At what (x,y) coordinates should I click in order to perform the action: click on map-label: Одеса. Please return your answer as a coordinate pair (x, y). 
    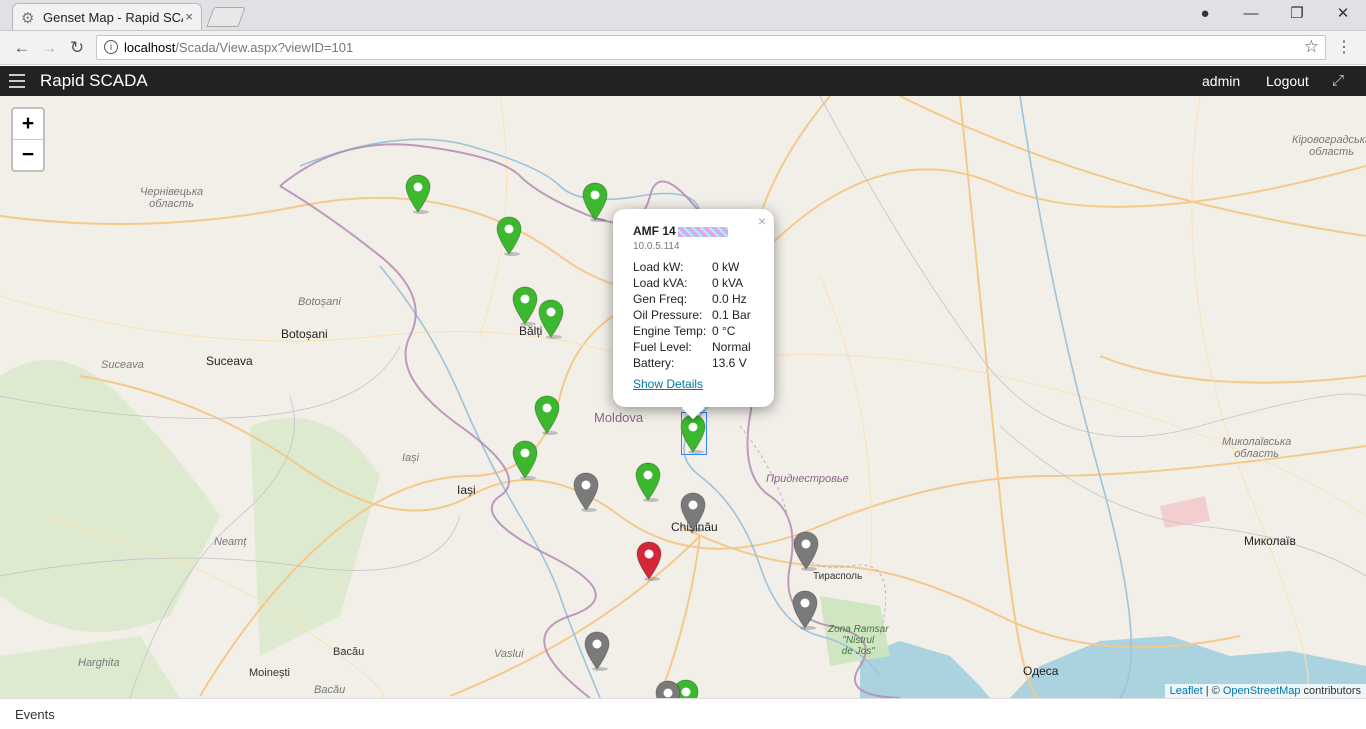
    Looking at the image, I should click on (1041, 671).